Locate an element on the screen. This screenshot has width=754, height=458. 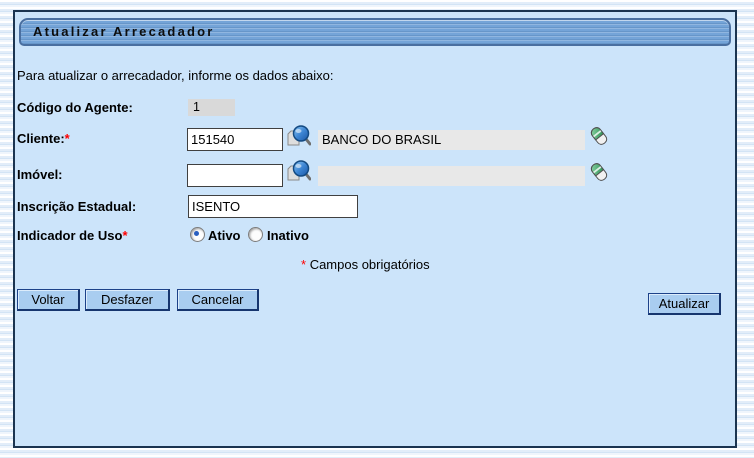
cliente-eraser-icon is located at coordinates (599, 136).